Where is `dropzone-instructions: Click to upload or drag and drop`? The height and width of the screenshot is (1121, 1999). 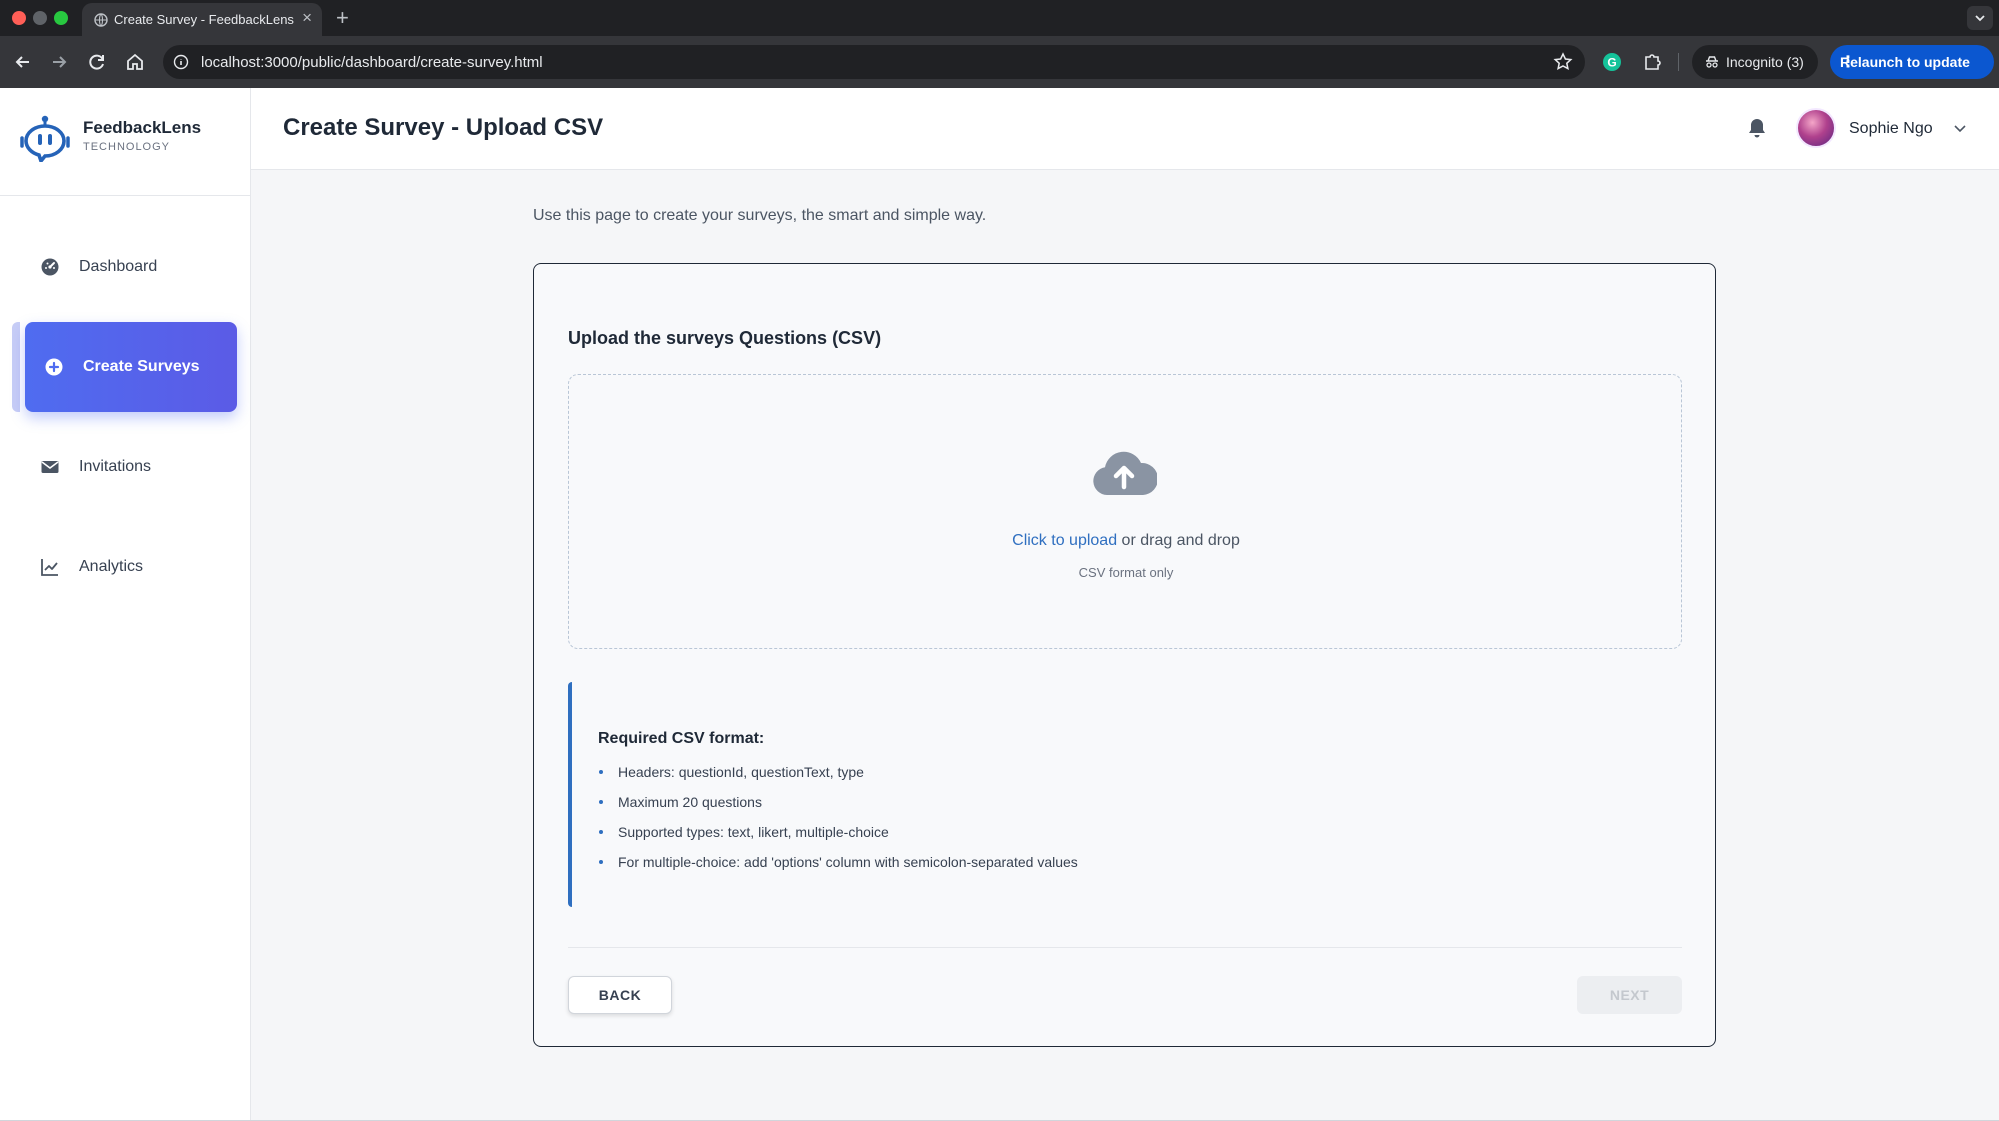
dropzone-instructions: Click to upload or drag and drop is located at coordinates (1126, 541).